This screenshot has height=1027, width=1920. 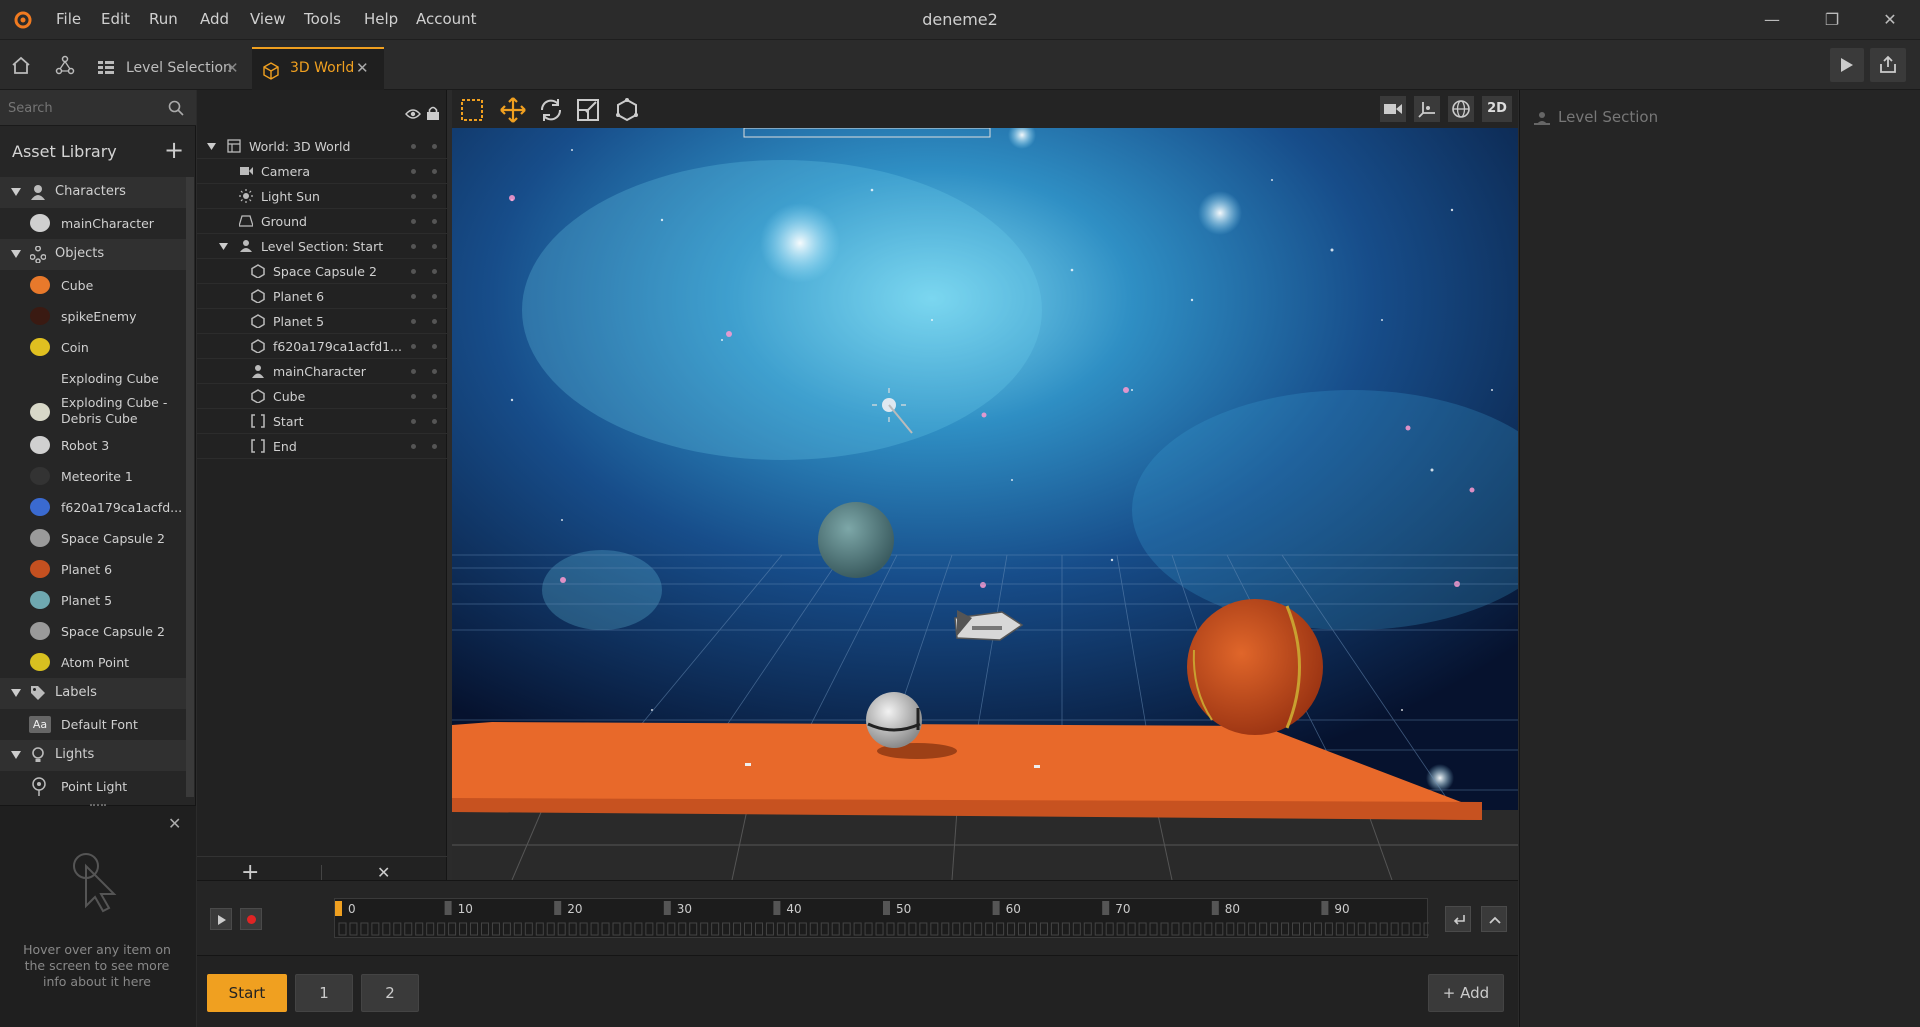 I want to click on asset-item: Coin, so click(x=93, y=347).